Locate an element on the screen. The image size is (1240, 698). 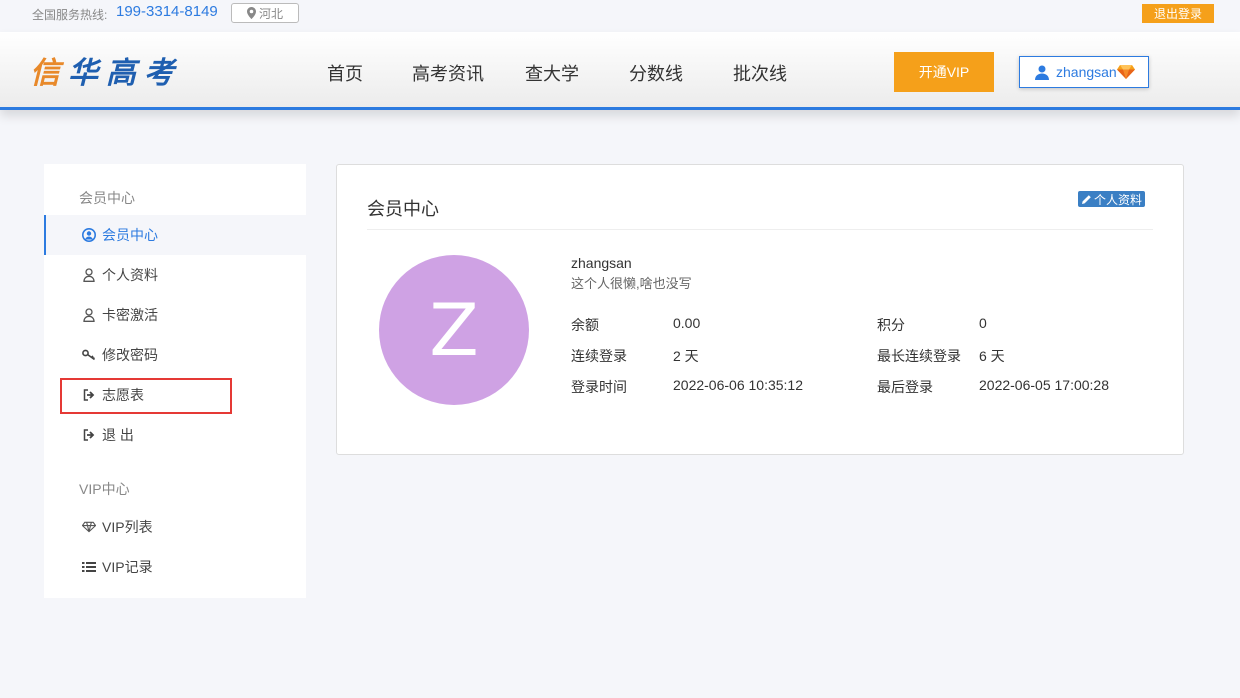
card-divider is located at coordinates (760, 229).